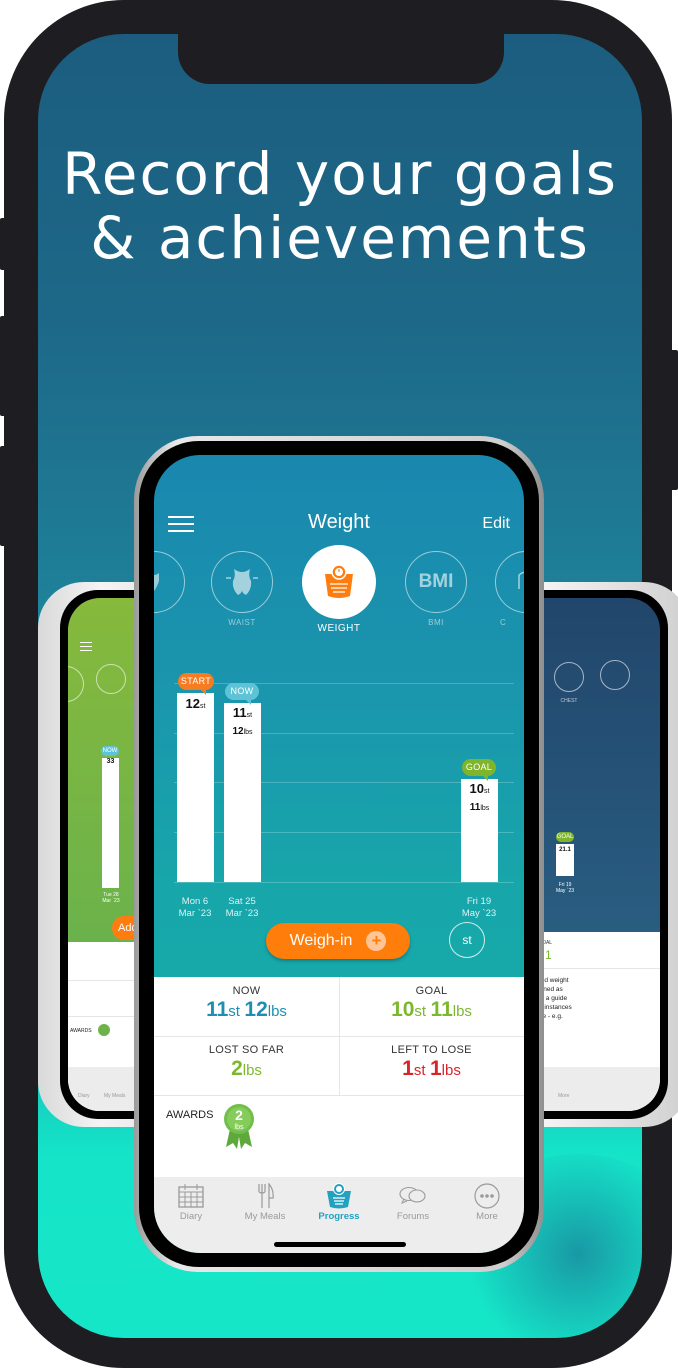 Image resolution: width=678 pixels, height=1368 pixels. I want to click on metric-item-body, so click(173, 582).